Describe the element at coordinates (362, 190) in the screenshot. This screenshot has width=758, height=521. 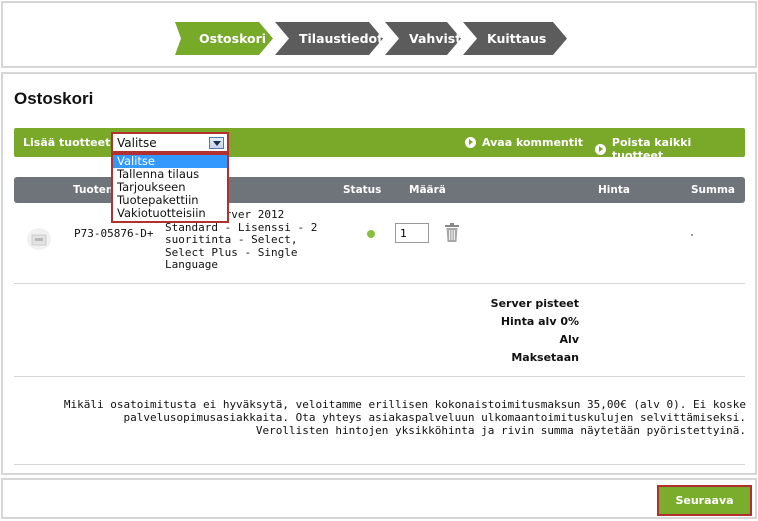
I see `column-header-status: Status` at that location.